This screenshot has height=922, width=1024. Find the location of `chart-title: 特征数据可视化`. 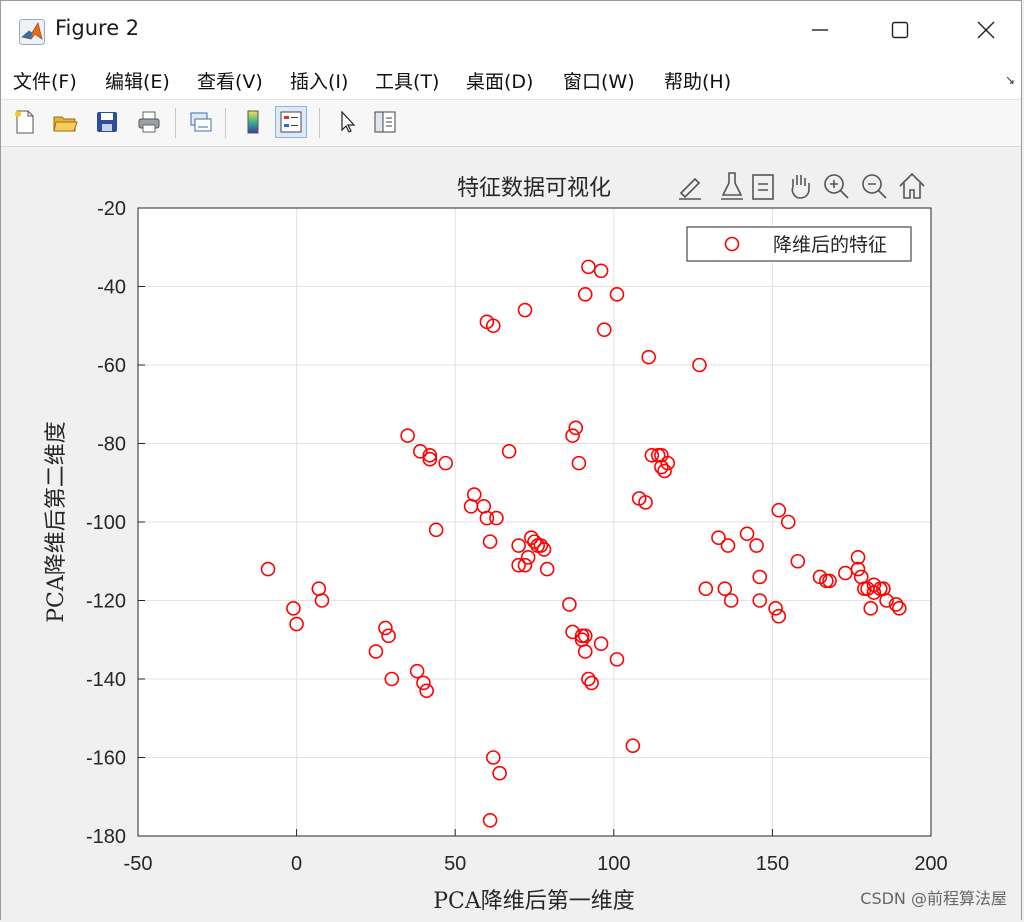

chart-title: 特征数据可视化 is located at coordinates (534, 188).